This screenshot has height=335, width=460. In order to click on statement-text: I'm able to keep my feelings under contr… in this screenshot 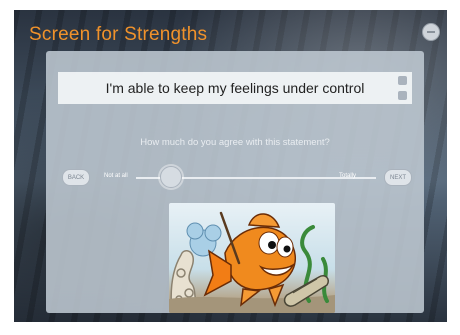, I will do `click(235, 88)`.